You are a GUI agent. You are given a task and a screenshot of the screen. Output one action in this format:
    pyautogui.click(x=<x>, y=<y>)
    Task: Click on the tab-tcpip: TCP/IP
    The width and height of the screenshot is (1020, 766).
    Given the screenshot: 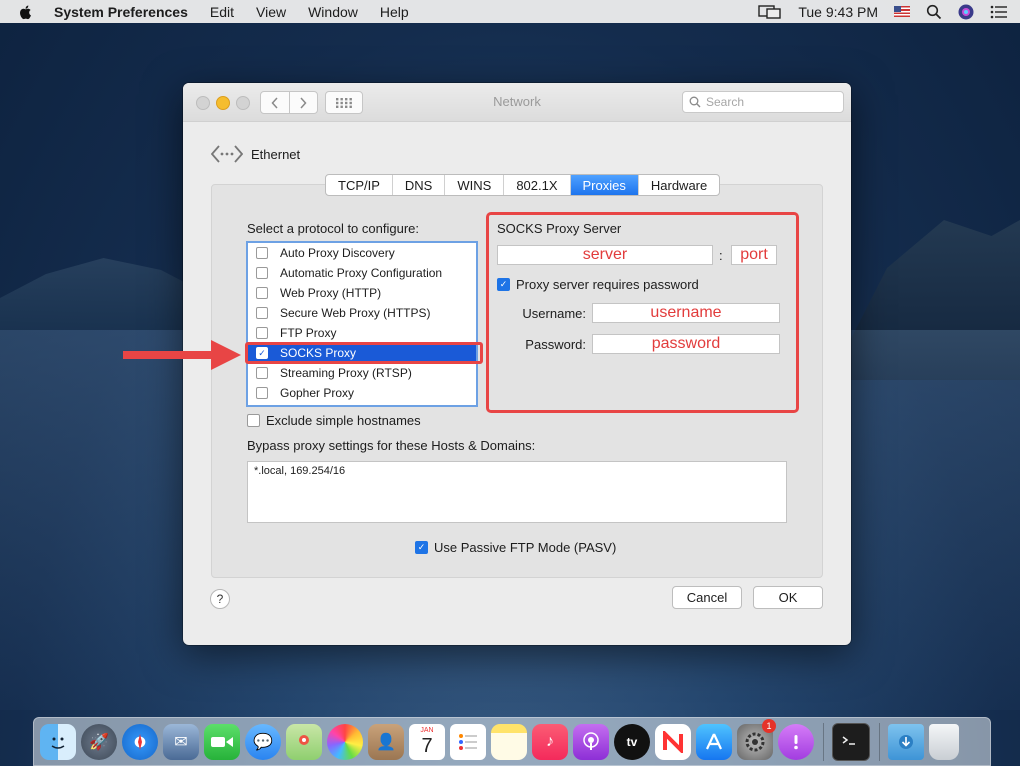 What is the action you would take?
    pyautogui.click(x=359, y=185)
    